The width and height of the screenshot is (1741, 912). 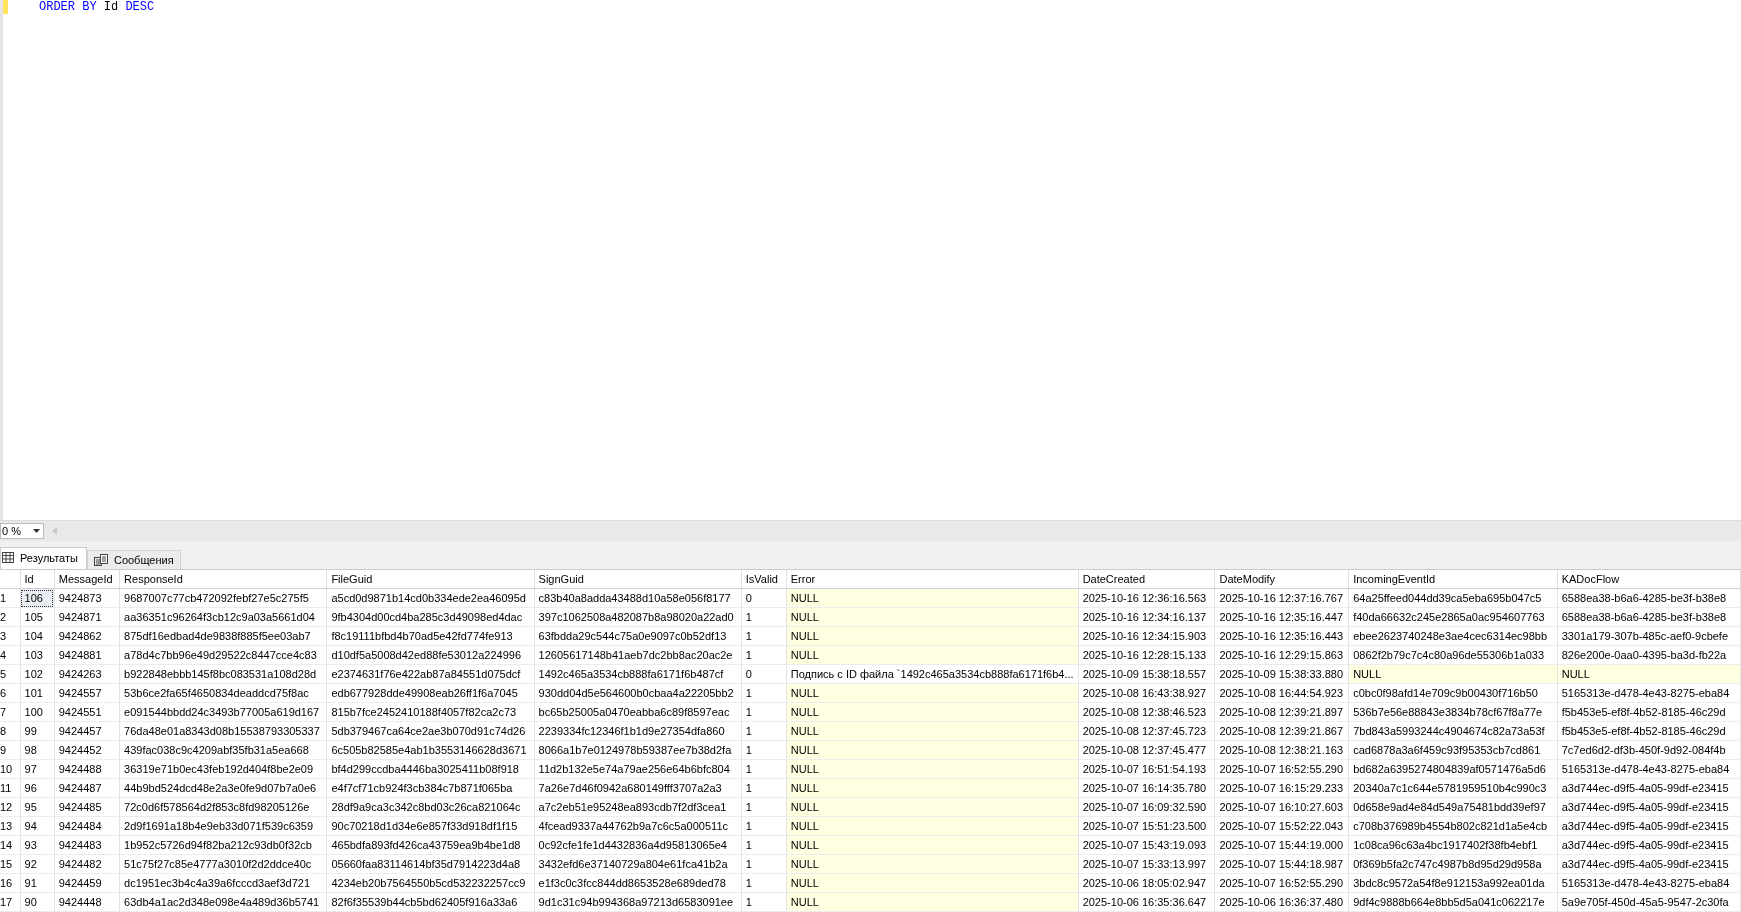 I want to click on table-cell: 90, so click(x=37, y=902).